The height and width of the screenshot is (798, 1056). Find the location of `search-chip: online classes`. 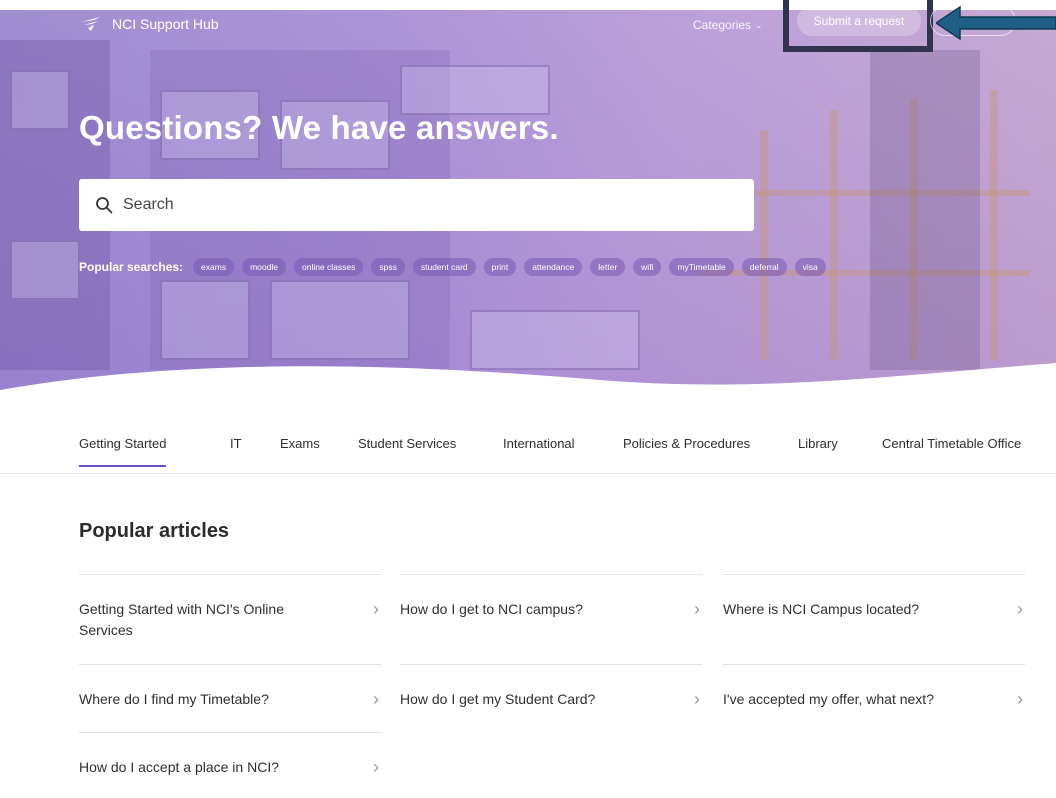

search-chip: online classes is located at coordinates (328, 267).